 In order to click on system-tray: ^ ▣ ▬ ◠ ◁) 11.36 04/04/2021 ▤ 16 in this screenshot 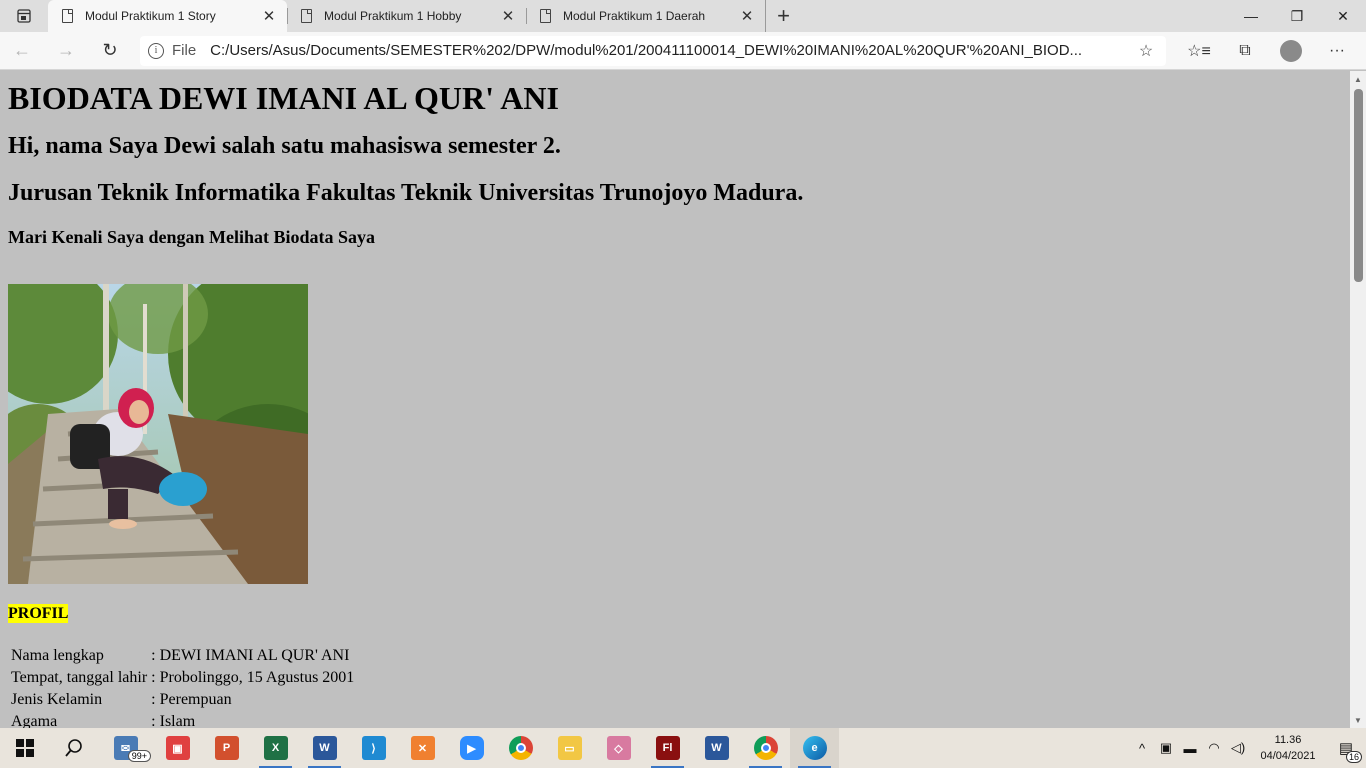, I will do `click(1248, 748)`.